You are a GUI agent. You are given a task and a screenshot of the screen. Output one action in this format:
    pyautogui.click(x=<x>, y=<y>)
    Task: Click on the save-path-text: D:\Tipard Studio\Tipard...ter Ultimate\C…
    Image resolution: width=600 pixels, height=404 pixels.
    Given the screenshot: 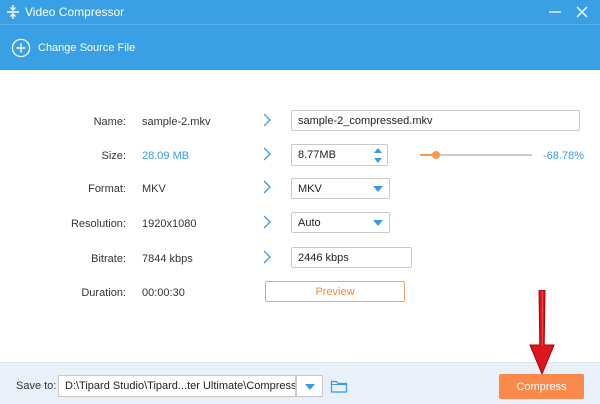 What is the action you would take?
    pyautogui.click(x=180, y=386)
    